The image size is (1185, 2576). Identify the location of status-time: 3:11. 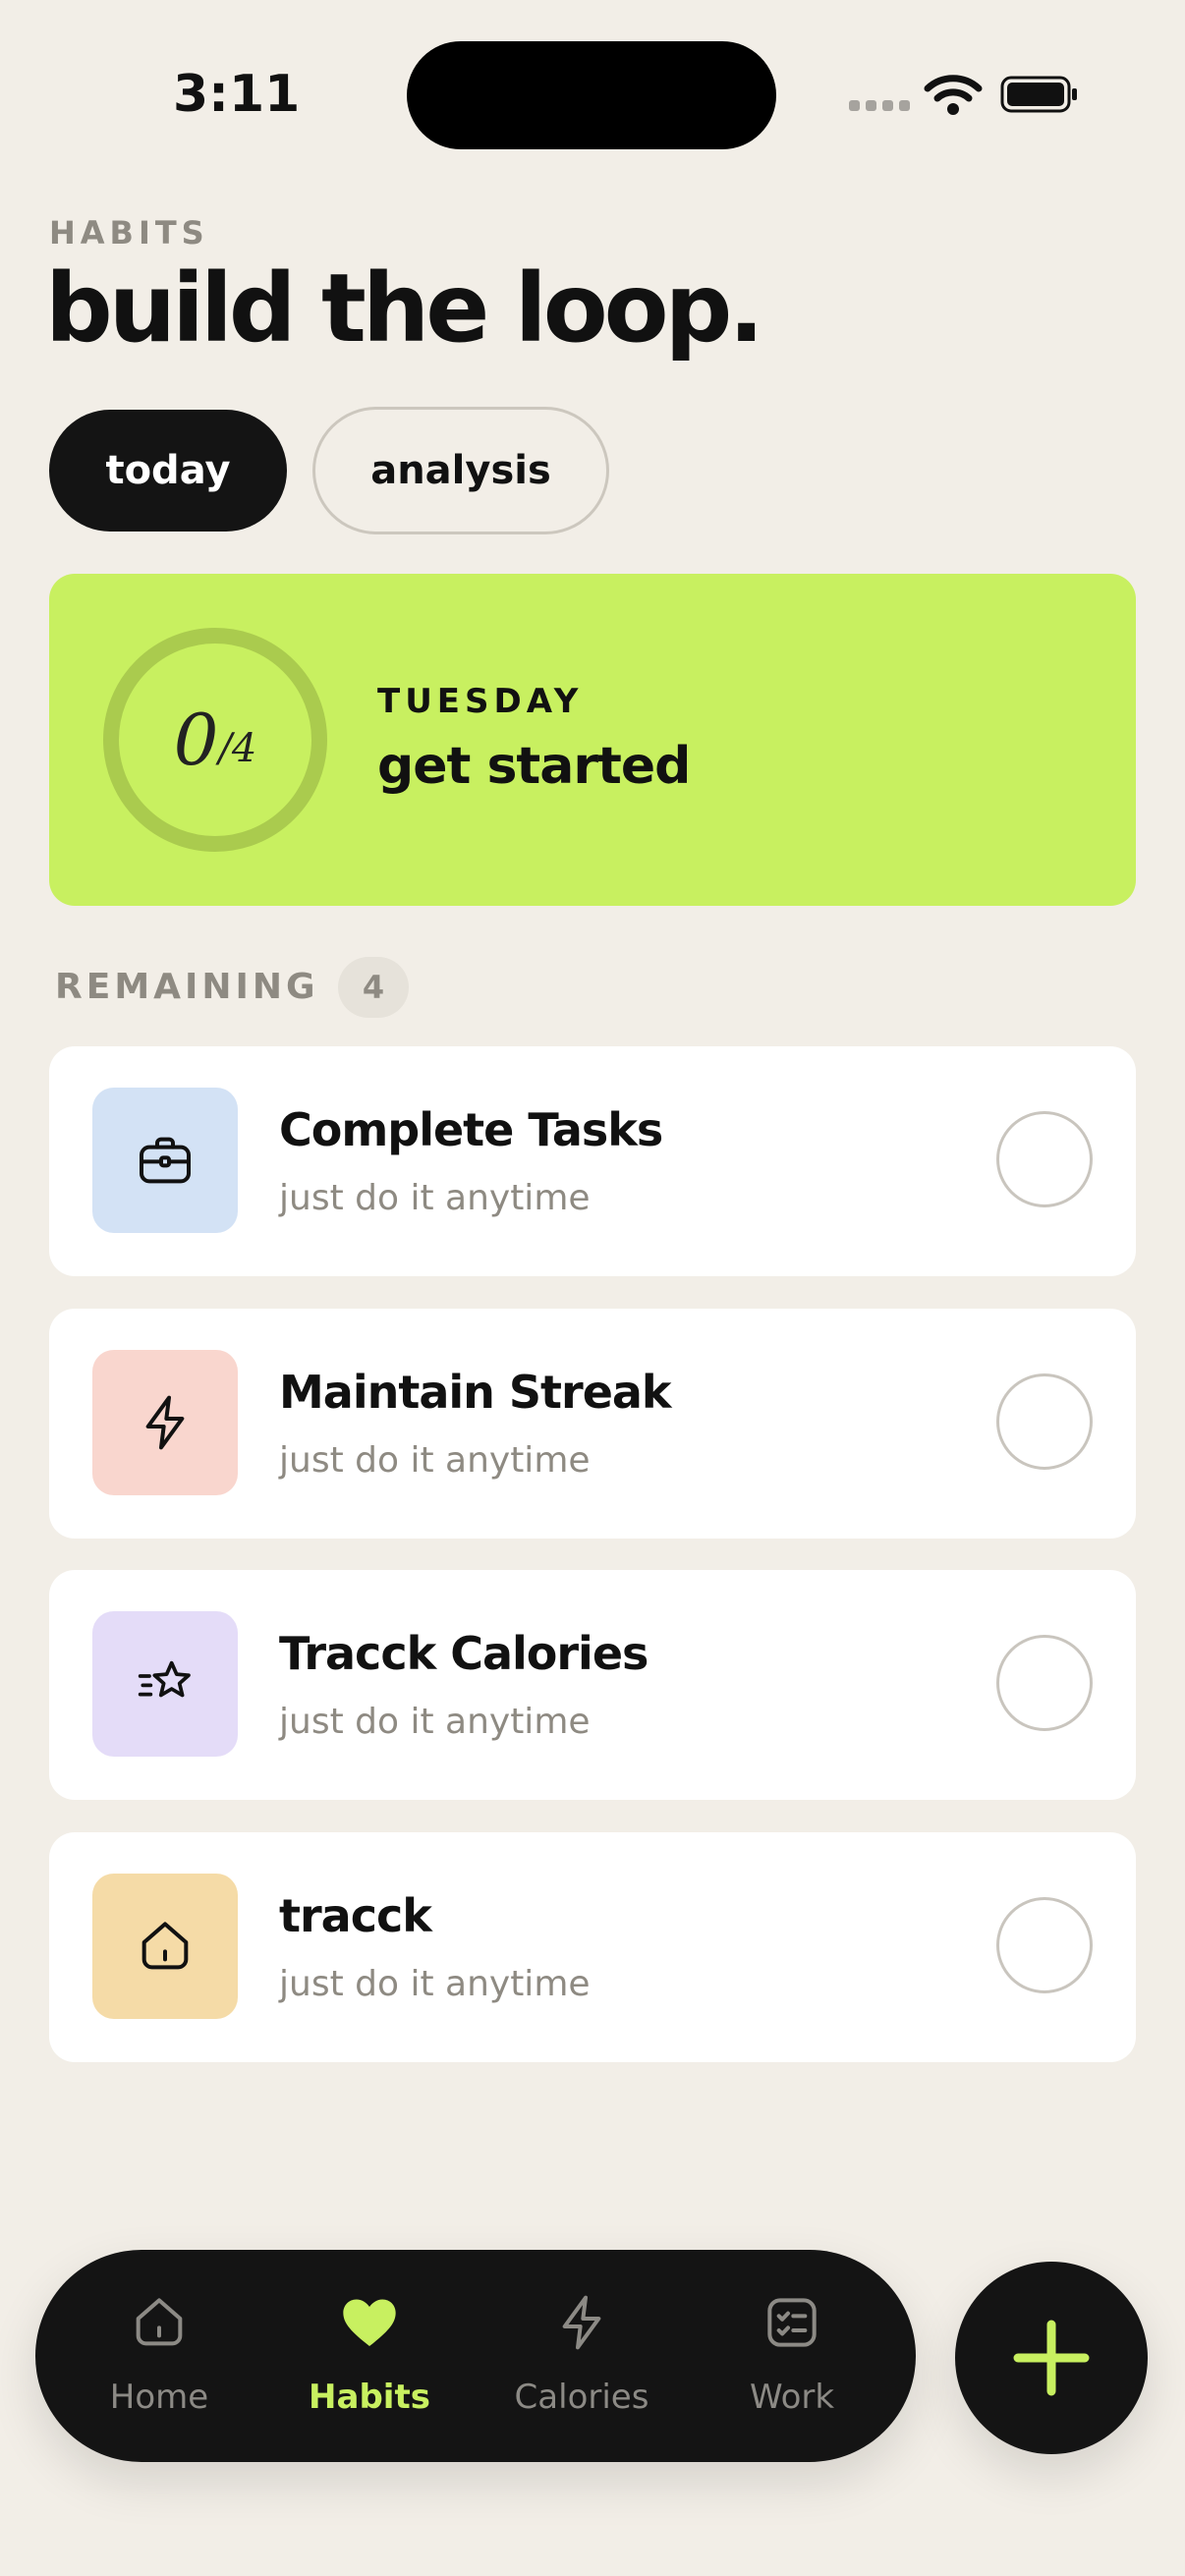
(237, 94).